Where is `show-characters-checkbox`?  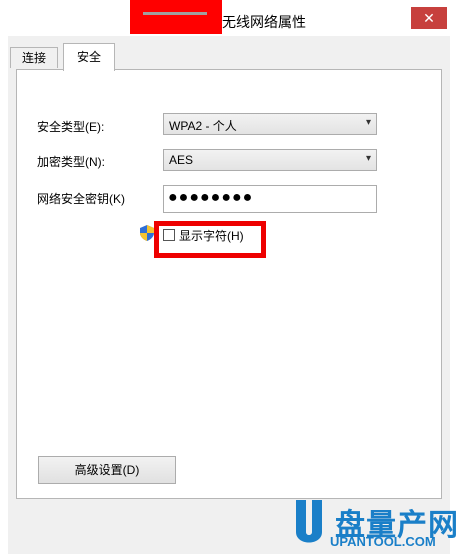
show-characters-checkbox is located at coordinates (169, 235).